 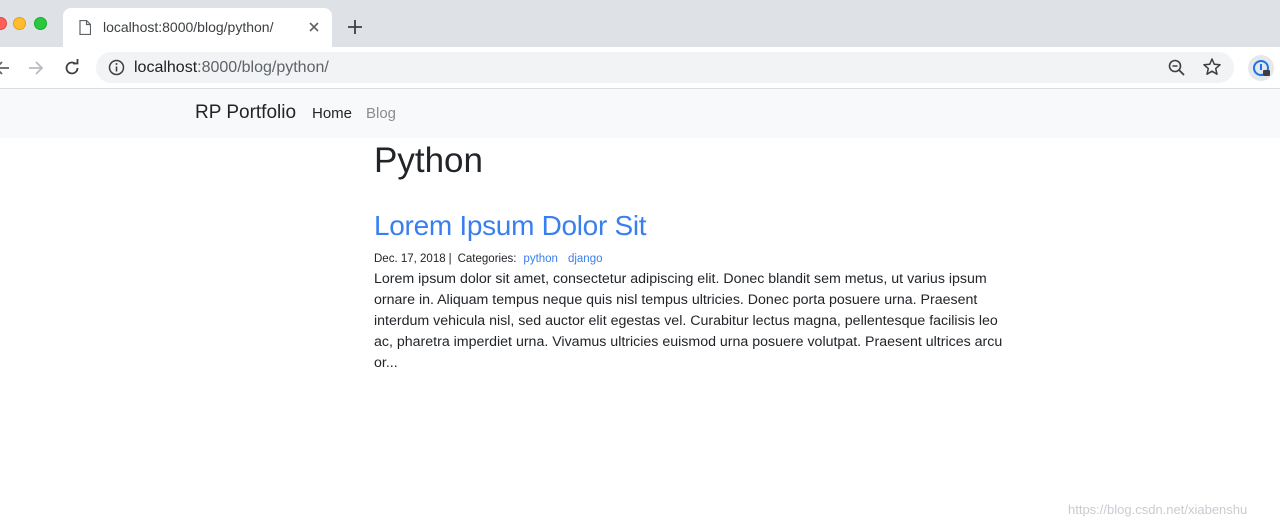 I want to click on address-bar: localhost:8000/blog/python/, so click(x=665, y=67).